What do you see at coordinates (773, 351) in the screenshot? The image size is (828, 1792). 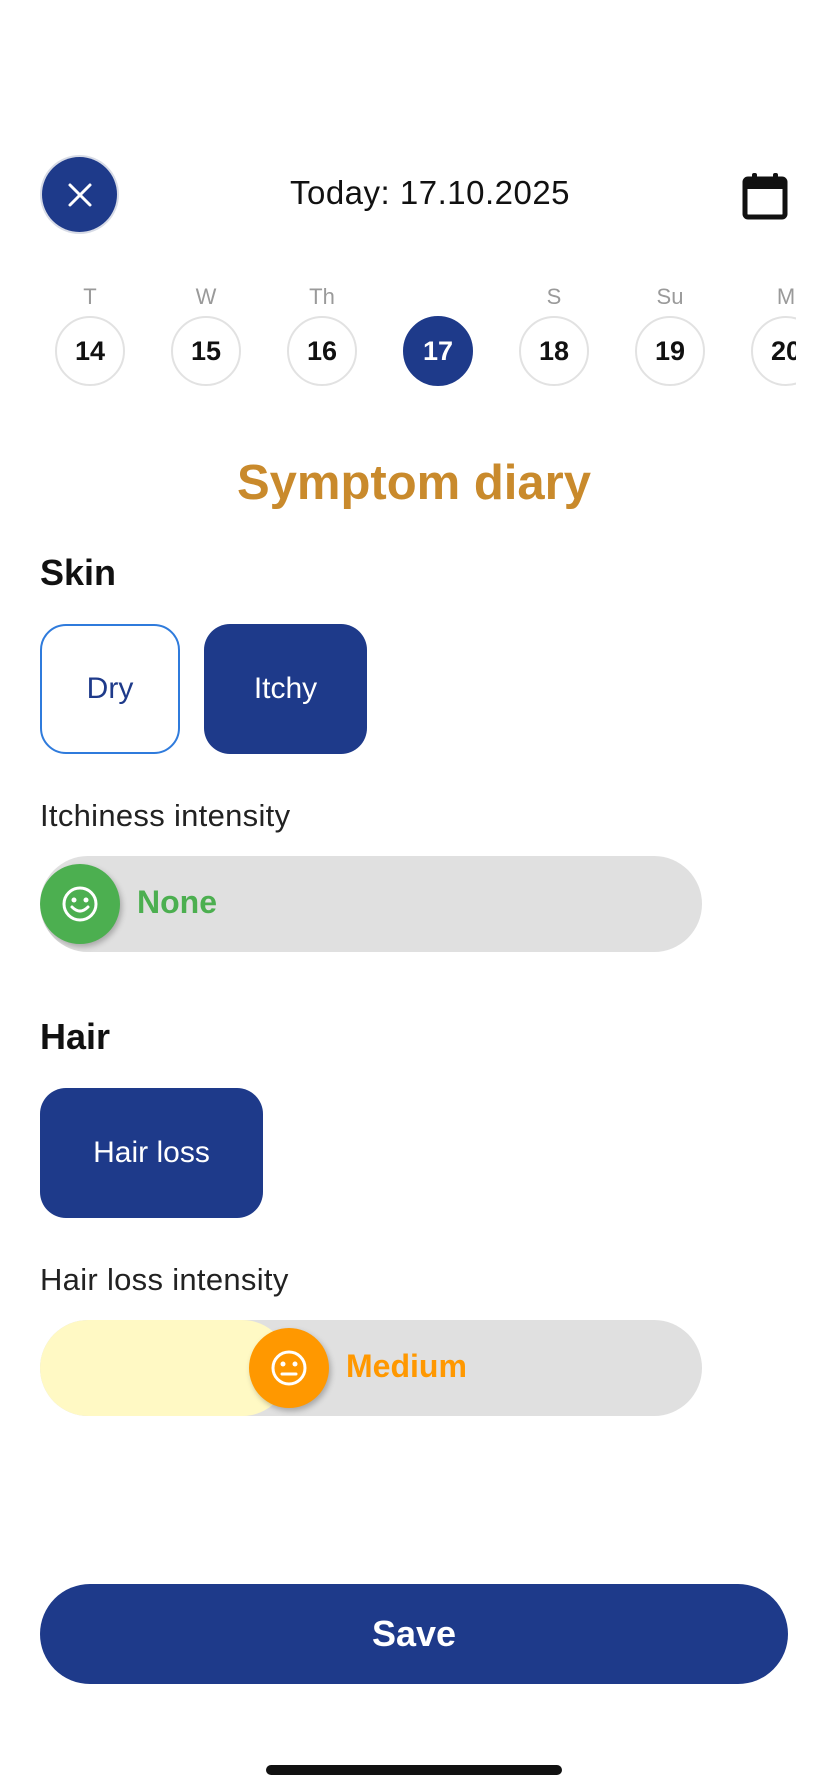 I see `day-number: 20` at bounding box center [773, 351].